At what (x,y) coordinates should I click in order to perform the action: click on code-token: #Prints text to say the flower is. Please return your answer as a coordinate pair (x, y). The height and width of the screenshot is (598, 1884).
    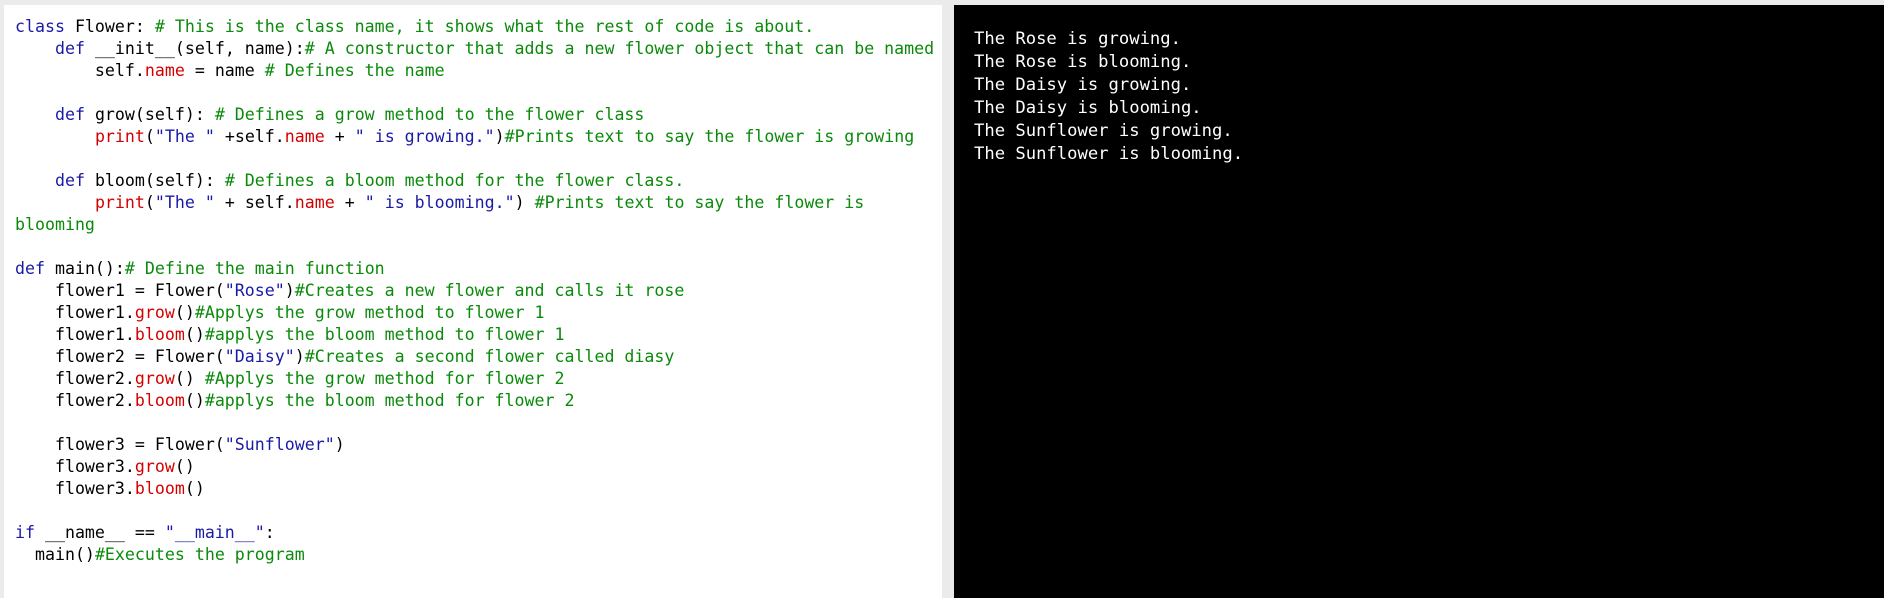
    Looking at the image, I should click on (699, 202).